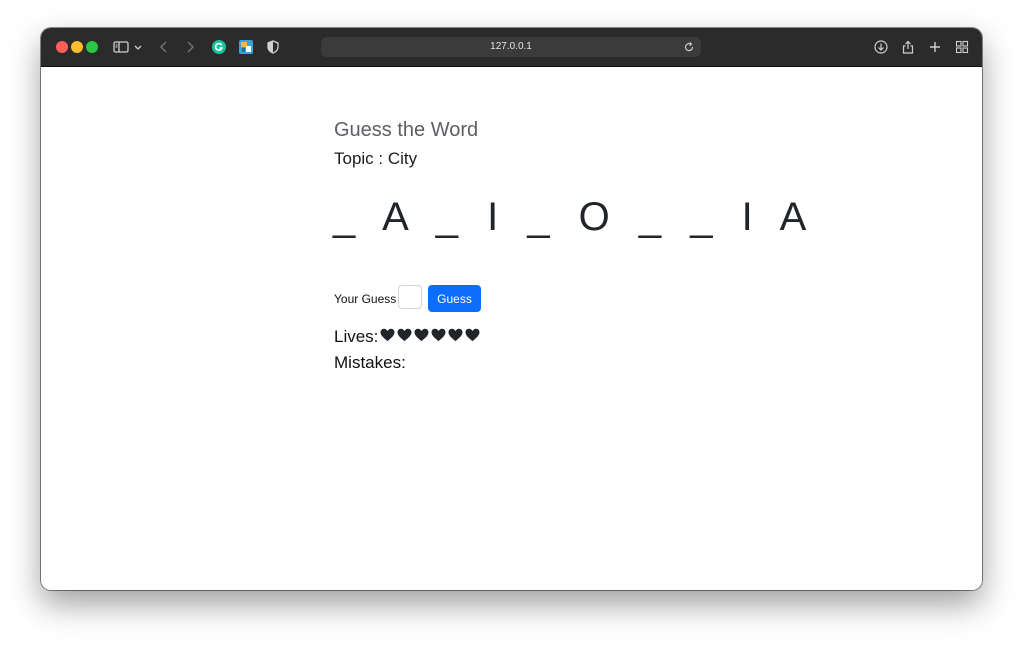 This screenshot has width=1024, height=646. Describe the element at coordinates (246, 47) in the screenshot. I see `extension-icon` at that location.